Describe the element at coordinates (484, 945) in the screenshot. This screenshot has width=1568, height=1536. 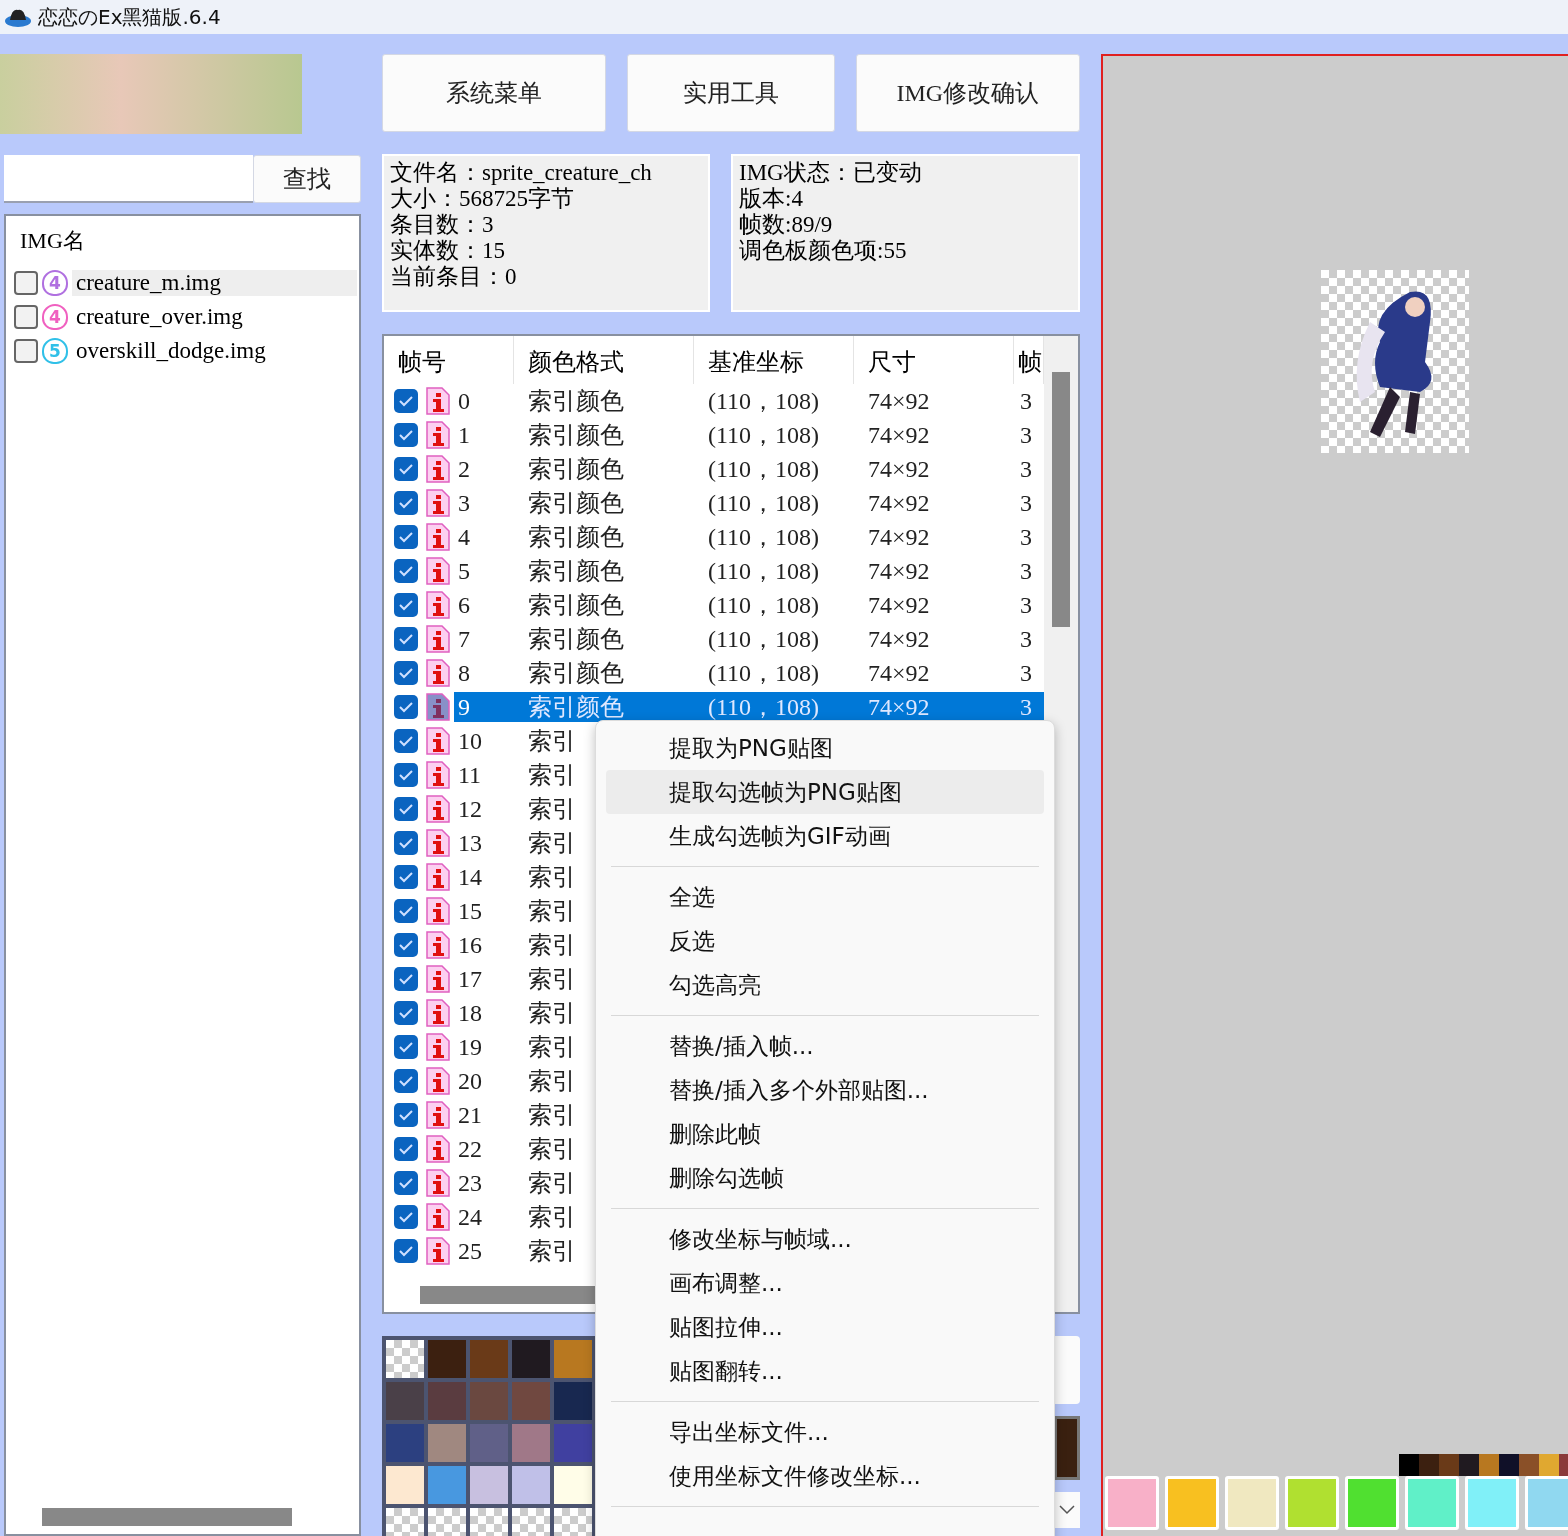
I see `row-highlight: 16` at that location.